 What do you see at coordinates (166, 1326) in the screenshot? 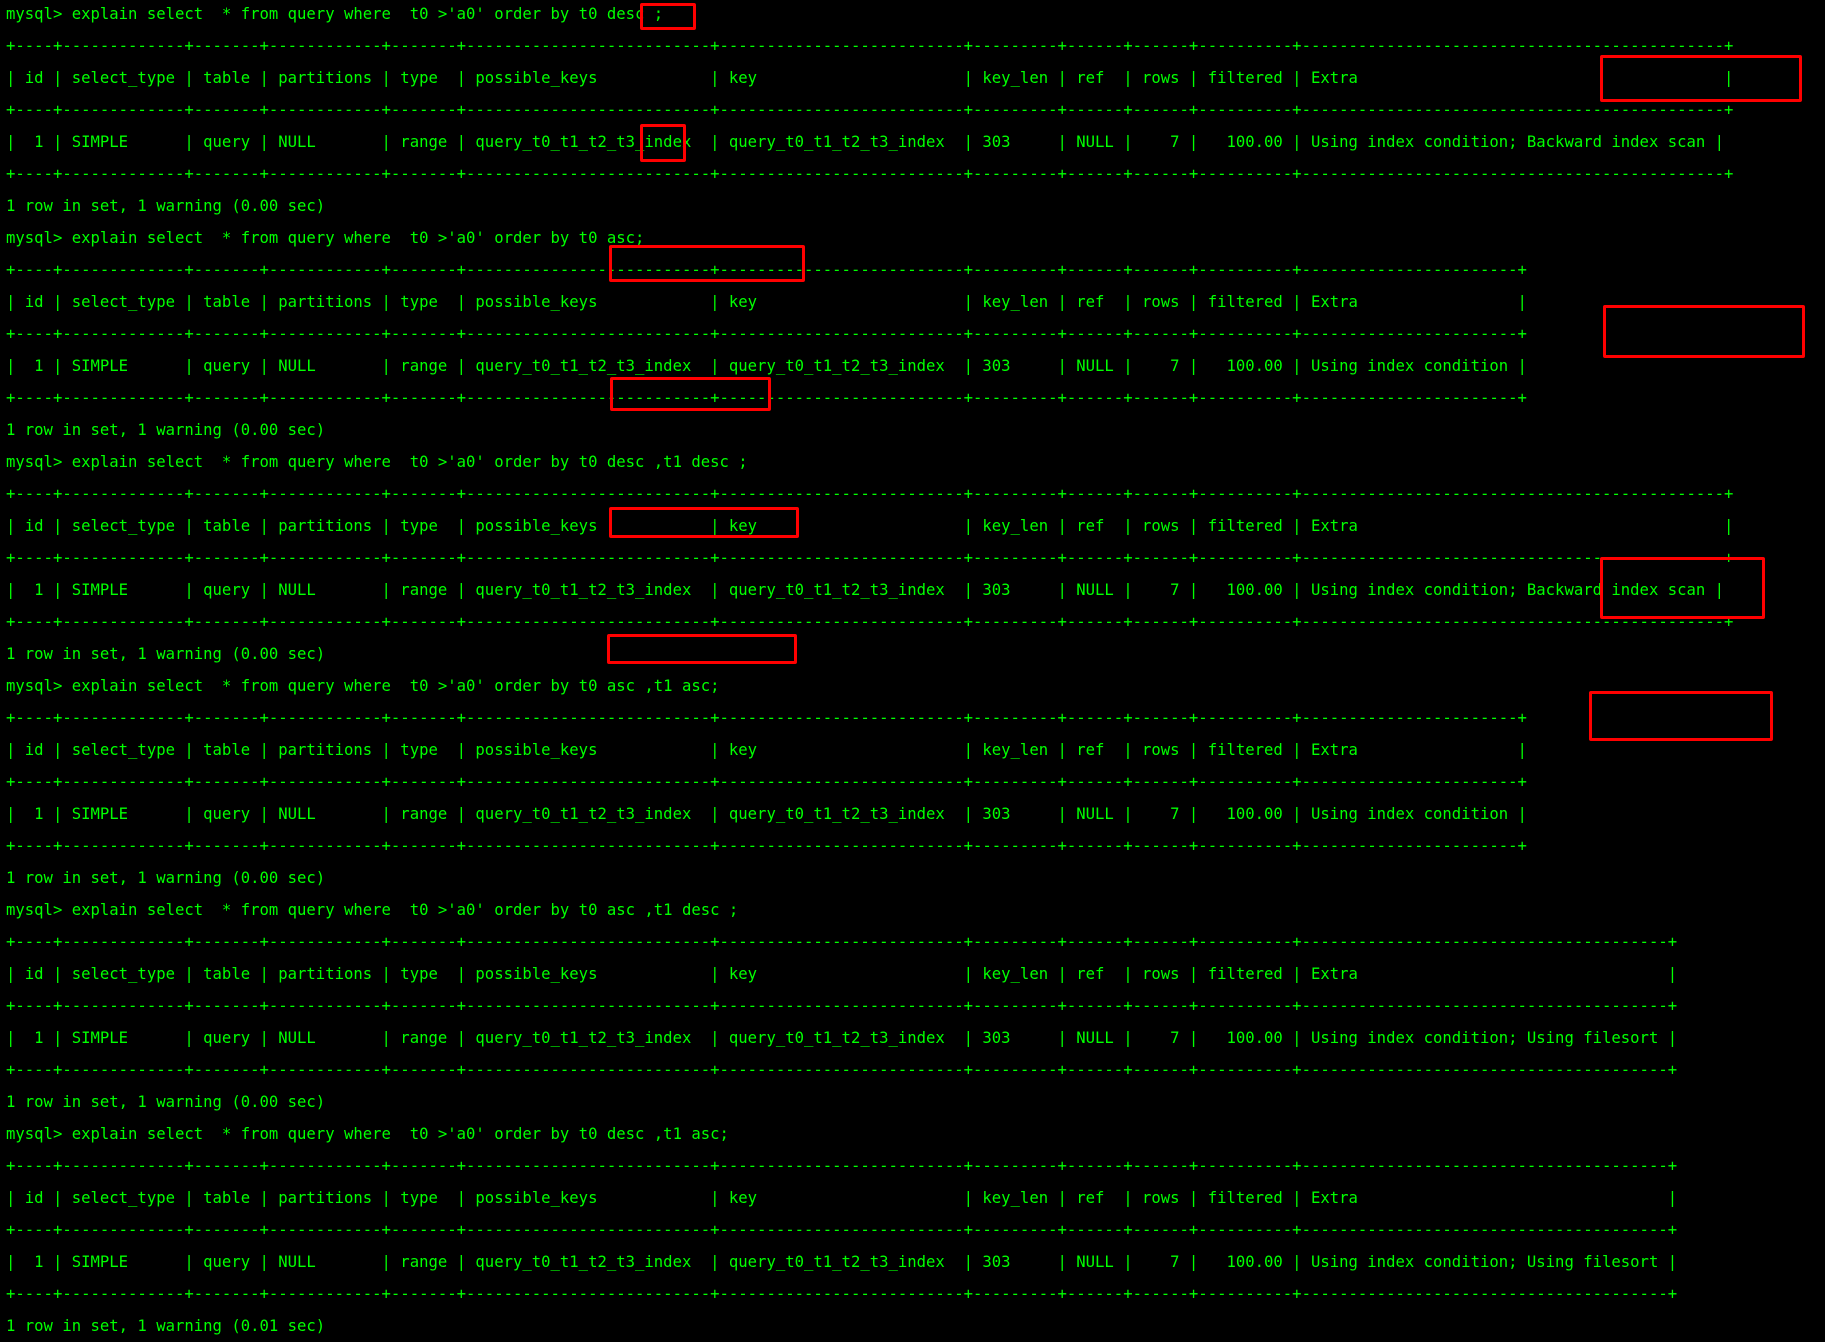
I see `terminal-line: 1 row in set, 1 warning (0.01 sec)` at bounding box center [166, 1326].